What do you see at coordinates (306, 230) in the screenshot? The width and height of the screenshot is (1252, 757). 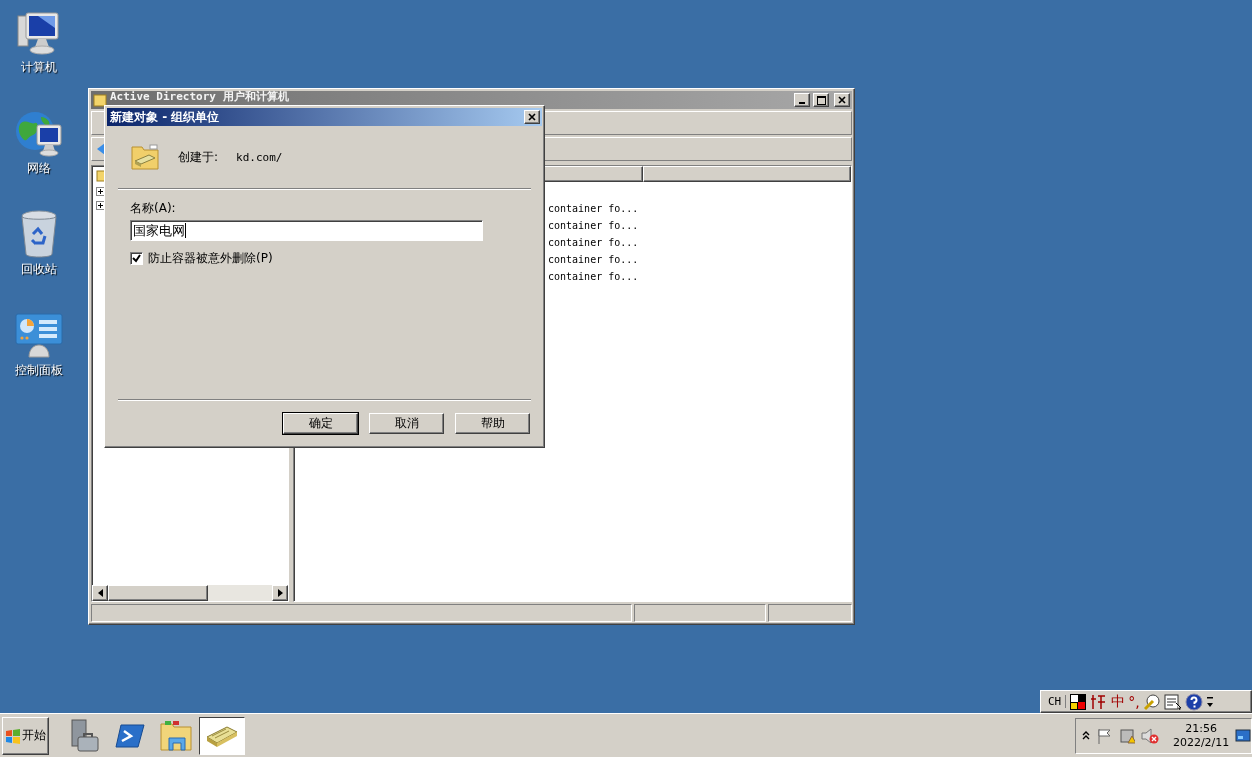 I see `name-field: 国家电网` at bounding box center [306, 230].